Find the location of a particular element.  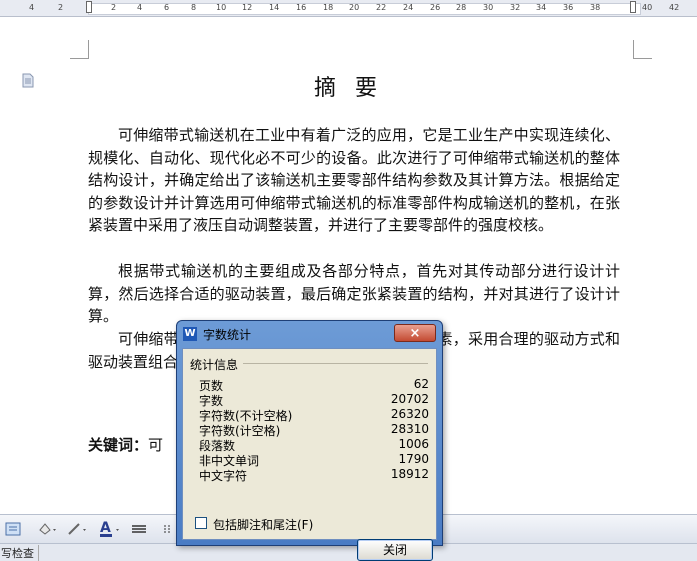

ruler-tick: 10 is located at coordinates (221, 7).